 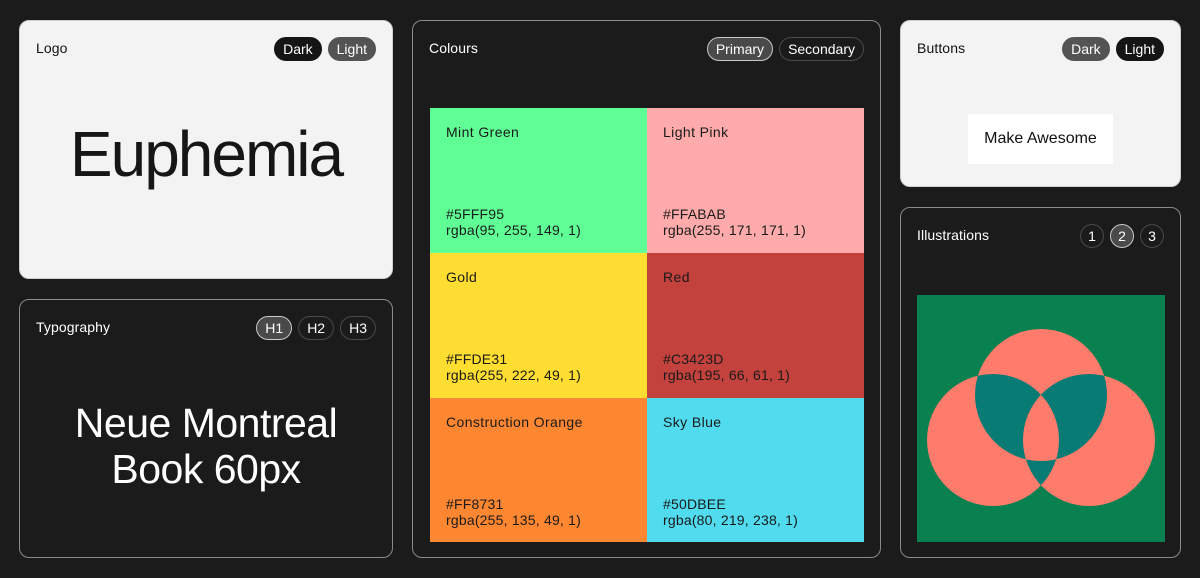 I want to click on colours-palette-toggle: Primary Secondary, so click(x=785, y=49).